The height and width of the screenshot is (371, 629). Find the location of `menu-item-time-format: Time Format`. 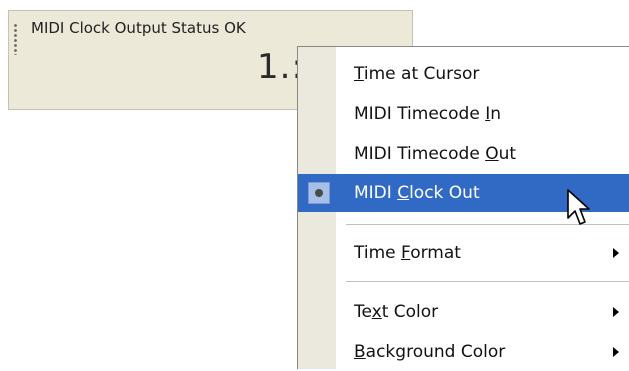

menu-item-time-format: Time Format is located at coordinates (463, 253).